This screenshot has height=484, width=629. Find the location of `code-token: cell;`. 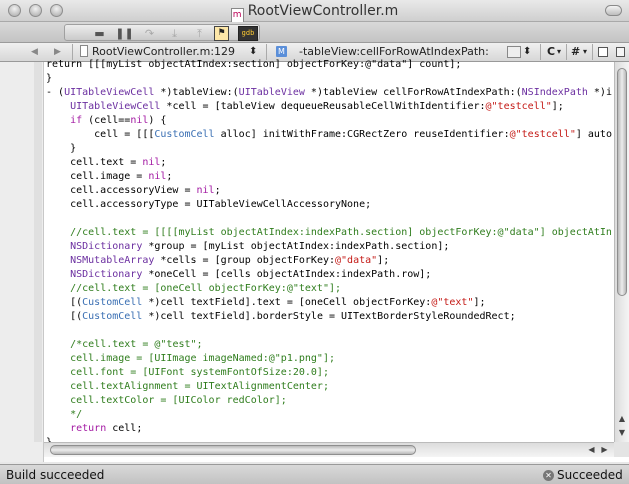

code-token: cell; is located at coordinates (124, 428).